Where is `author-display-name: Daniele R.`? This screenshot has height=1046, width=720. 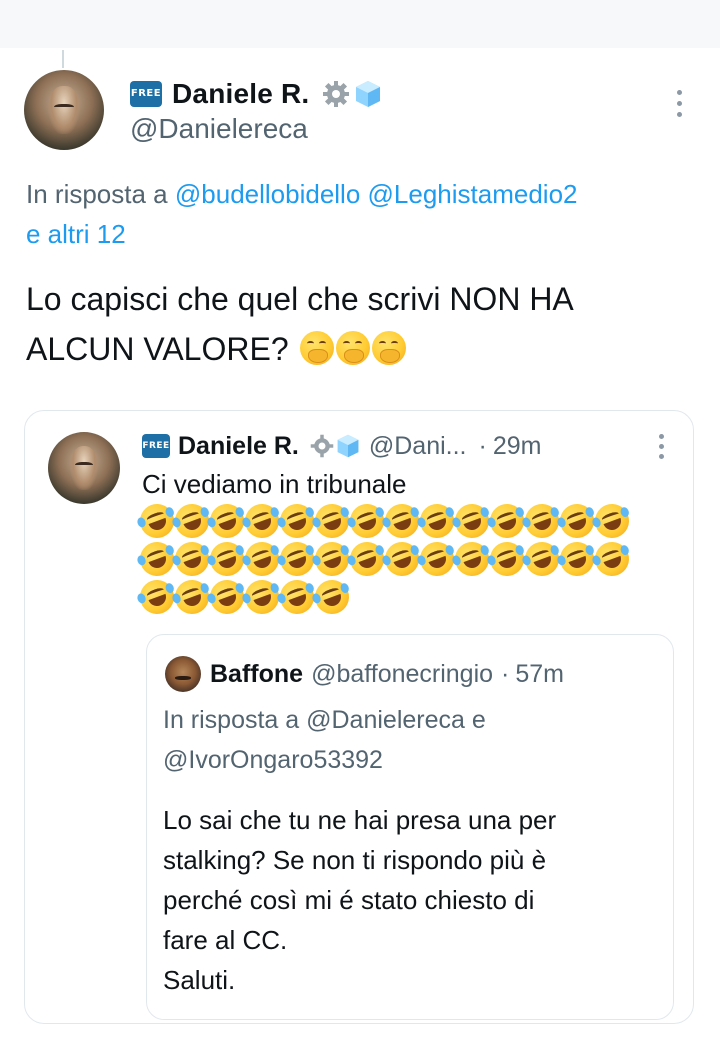
author-display-name: Daniele R. is located at coordinates (240, 94).